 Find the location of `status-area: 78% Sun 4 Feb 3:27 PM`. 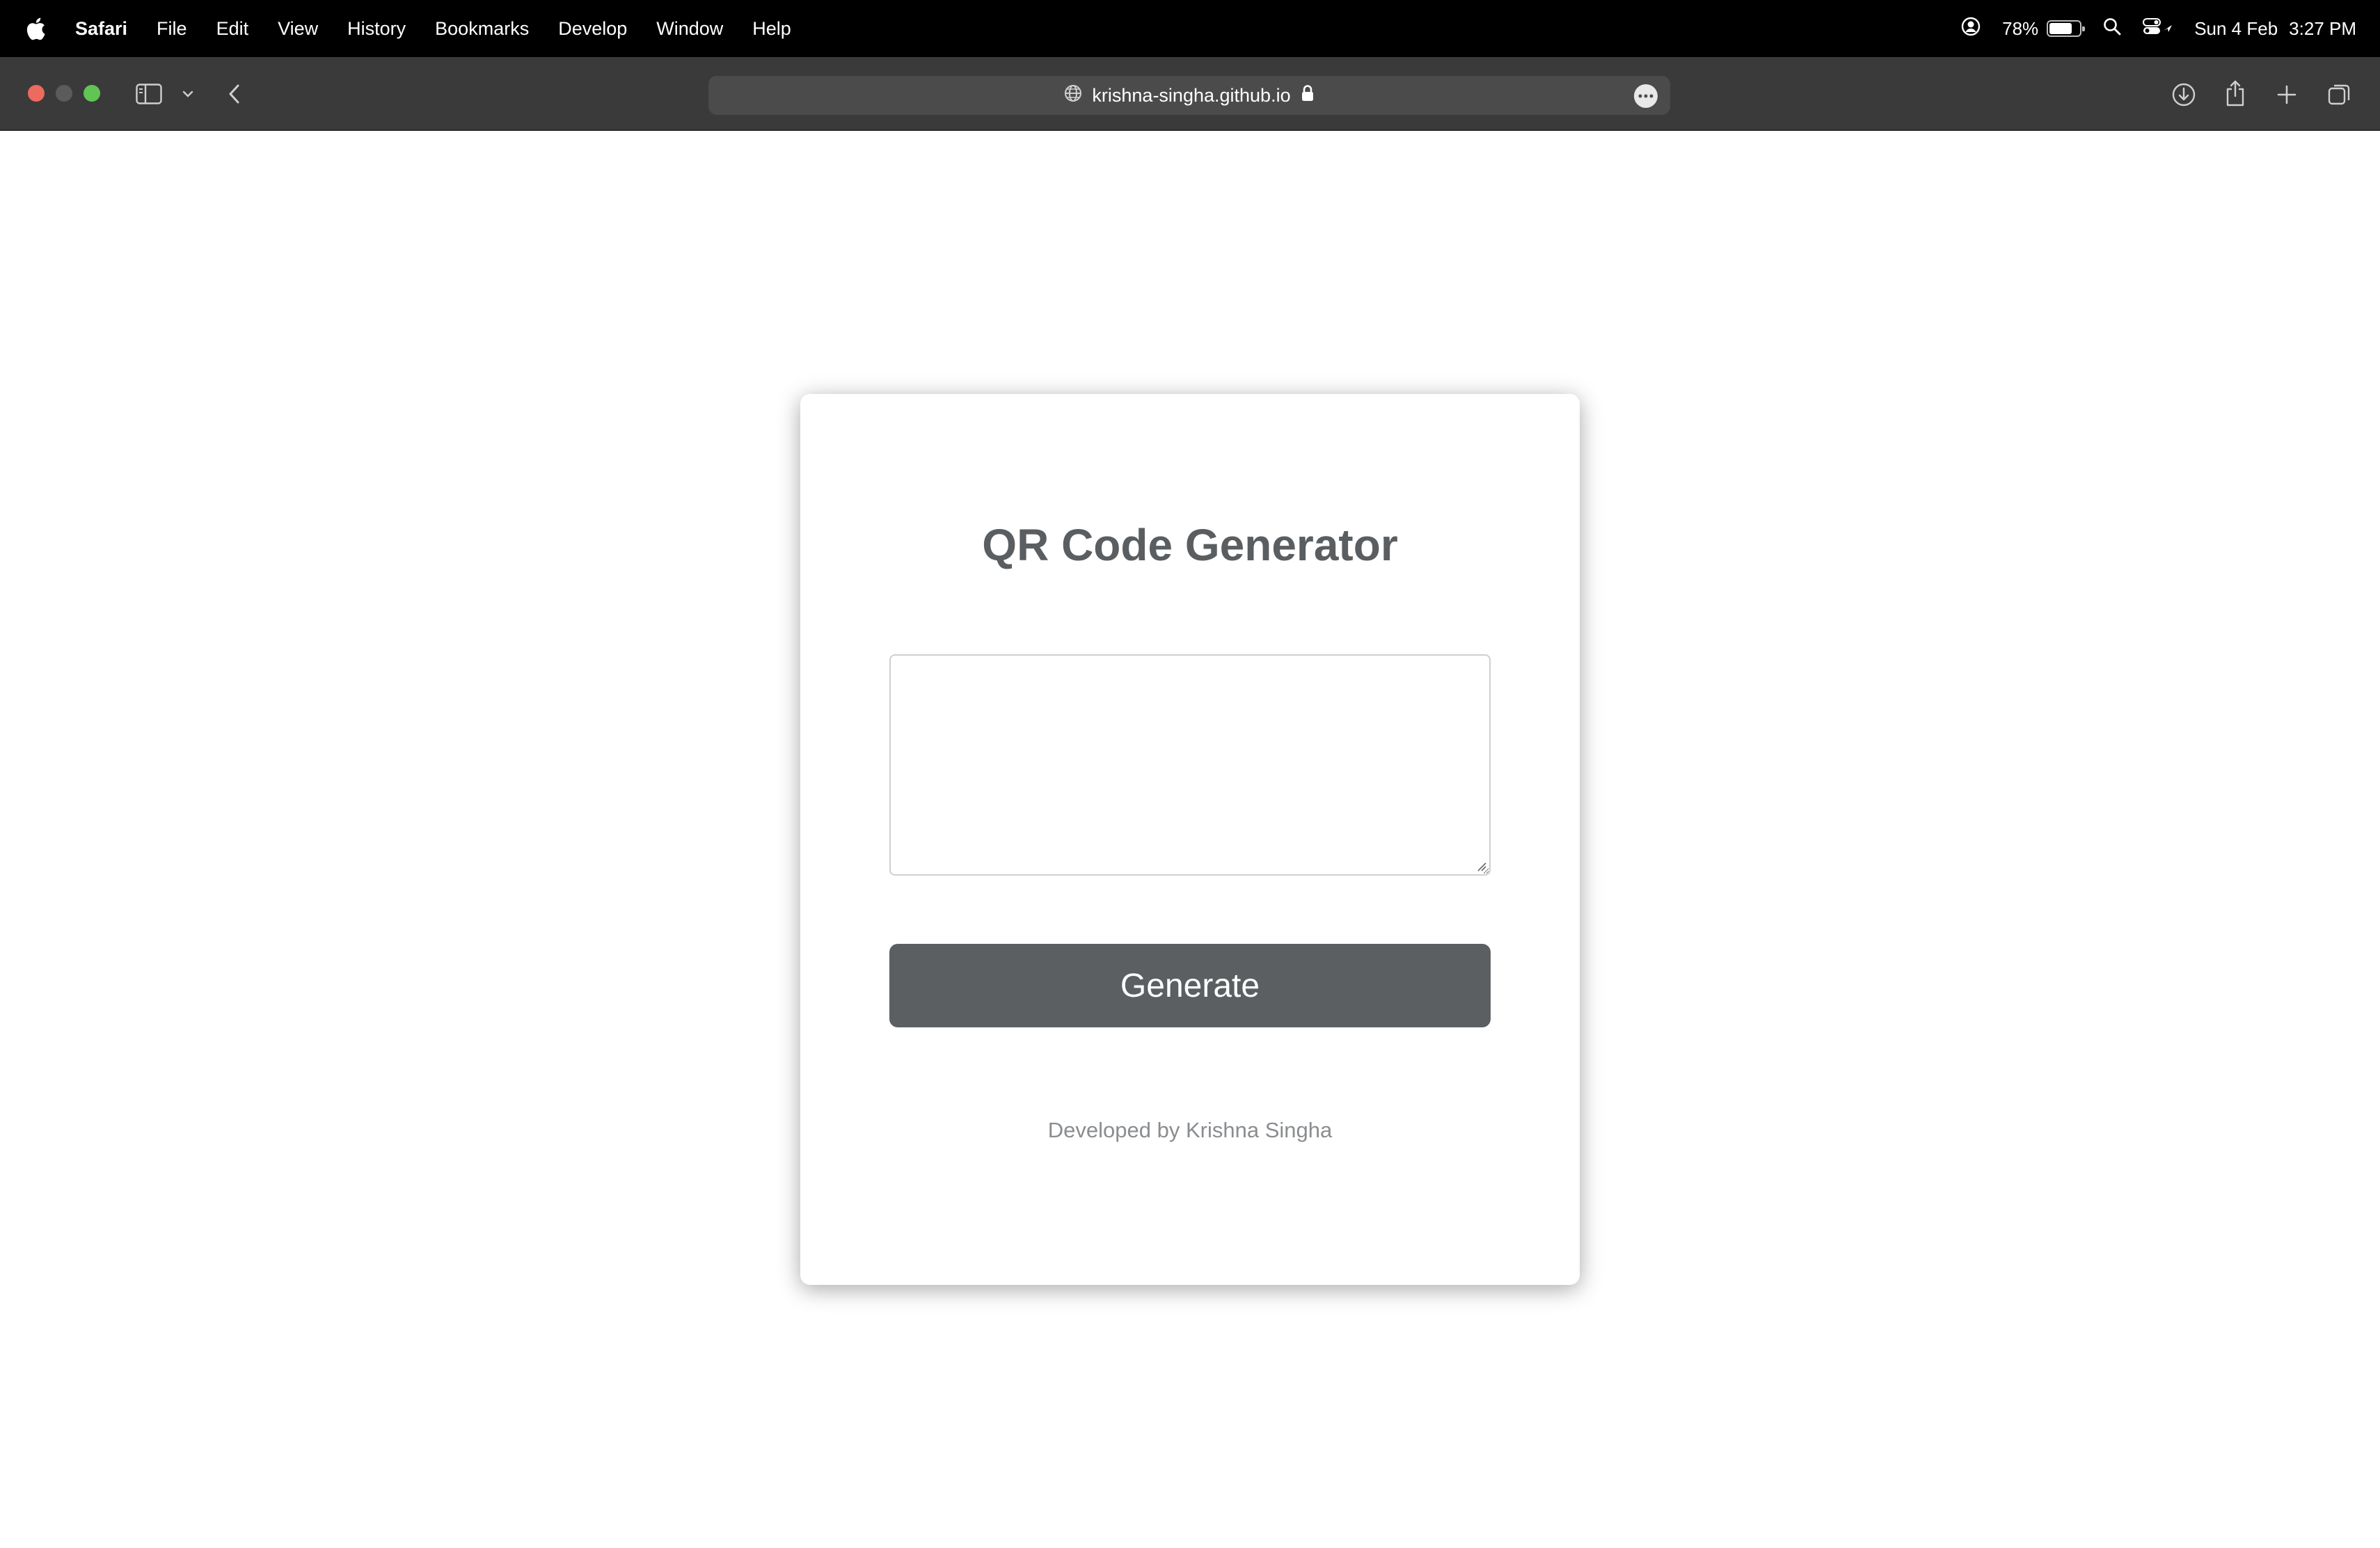

status-area: 78% Sun 4 Feb 3:27 PM is located at coordinates (2147, 28).